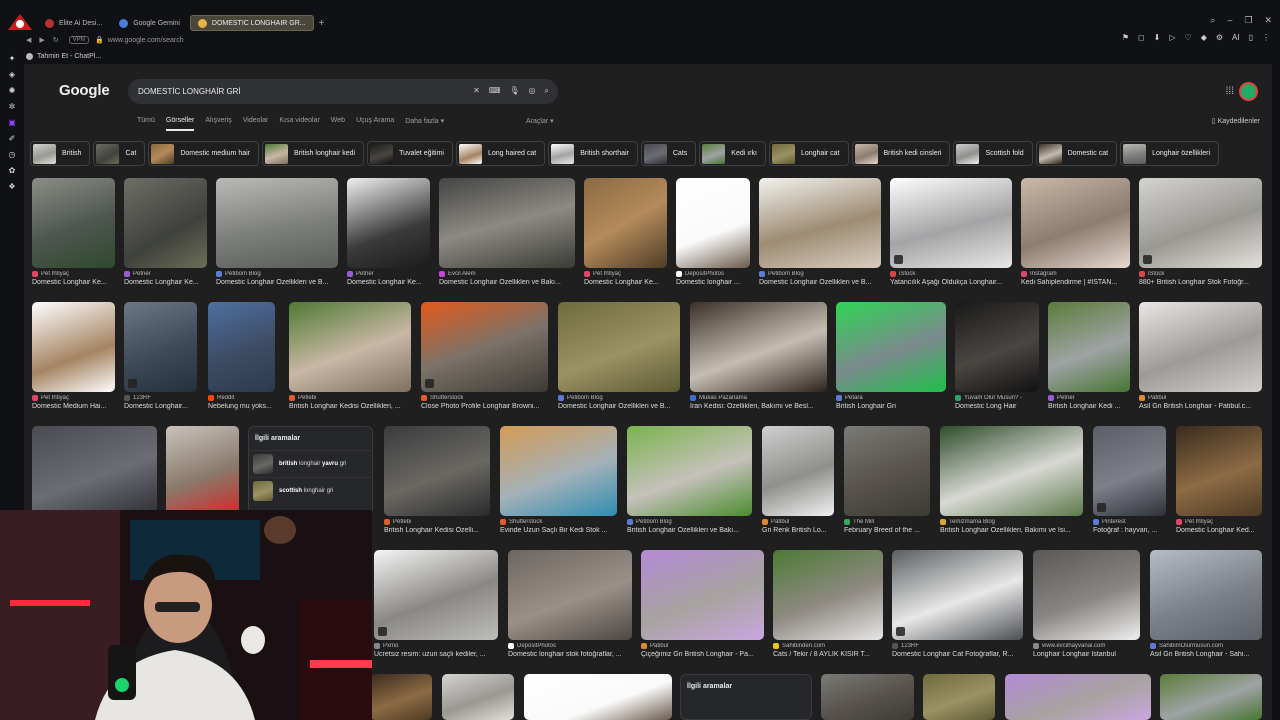 This screenshot has height=720, width=1280. Describe the element at coordinates (997, 406) in the screenshot. I see `result-title: Domestic Long Hair` at that location.